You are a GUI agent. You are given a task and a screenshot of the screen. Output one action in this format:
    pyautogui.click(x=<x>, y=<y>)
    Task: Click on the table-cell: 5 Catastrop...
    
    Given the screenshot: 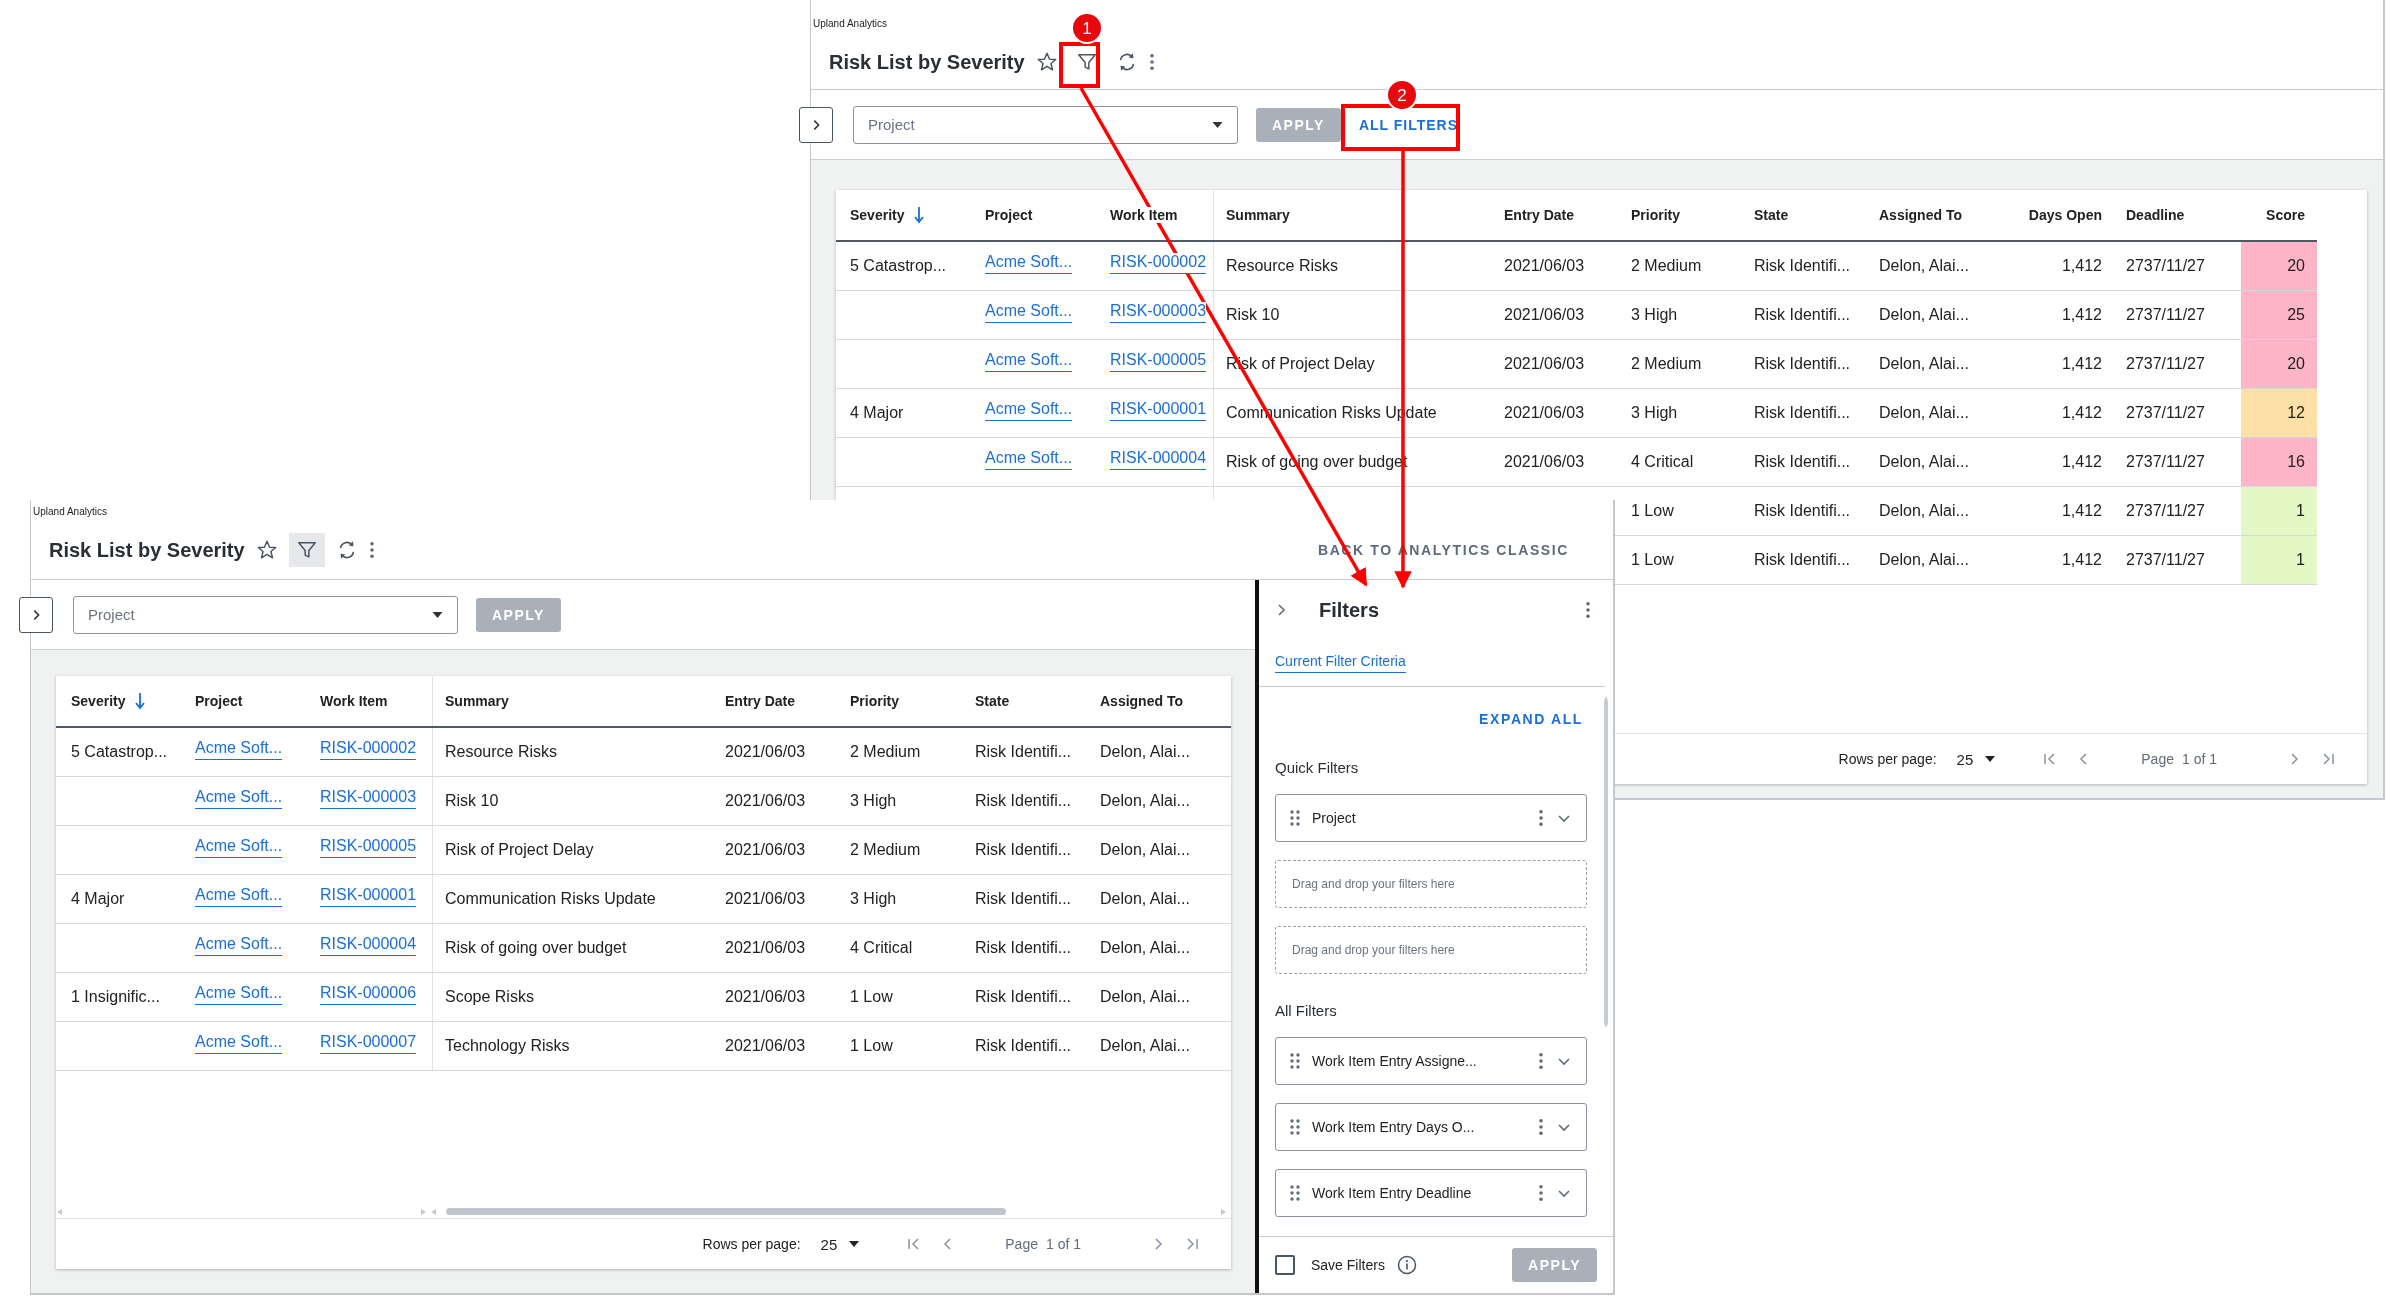 What is the action you would take?
    pyautogui.click(x=898, y=266)
    